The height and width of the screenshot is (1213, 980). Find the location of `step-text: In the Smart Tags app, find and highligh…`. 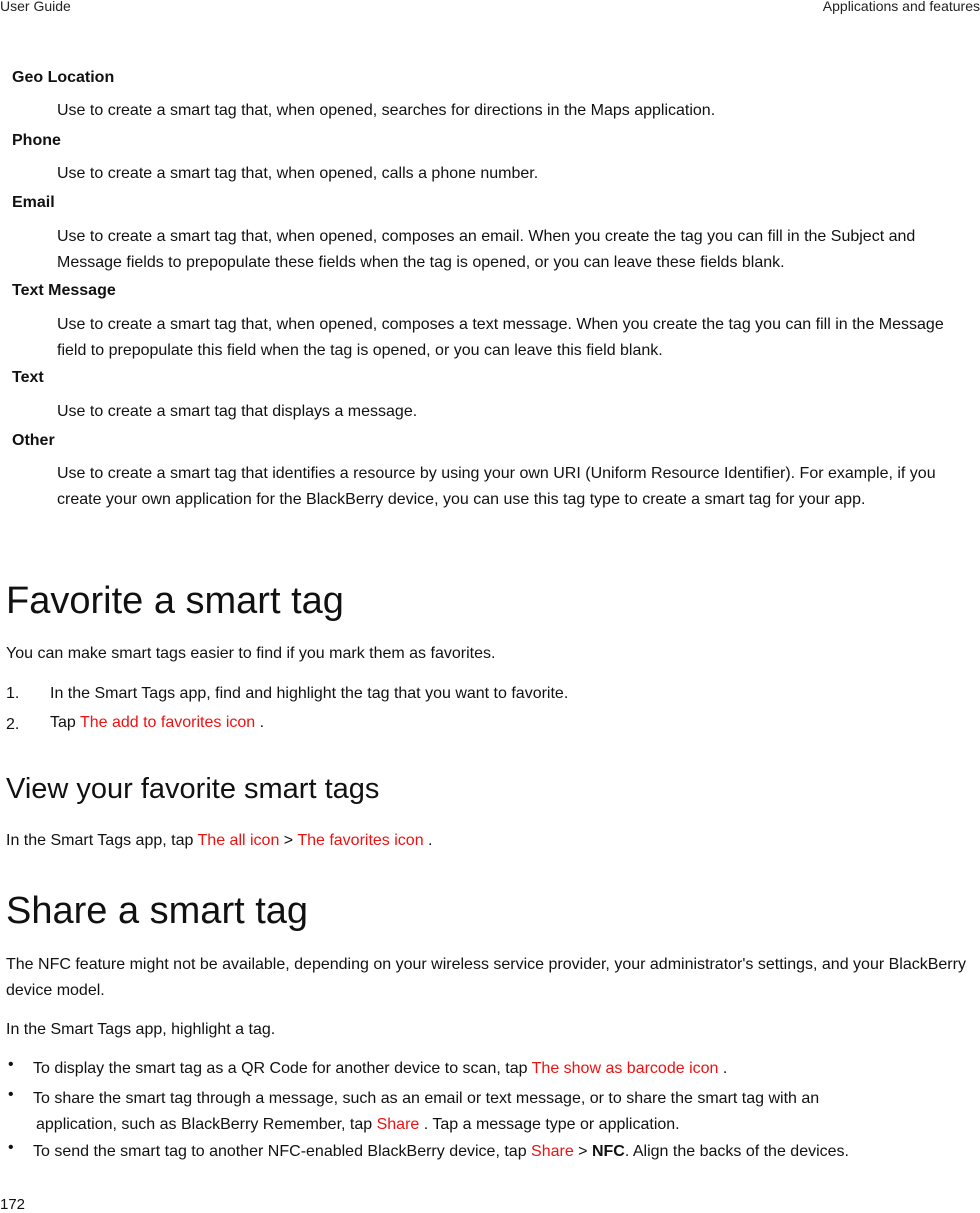

step-text: In the Smart Tags app, find and highligh… is located at coordinates (309, 693).